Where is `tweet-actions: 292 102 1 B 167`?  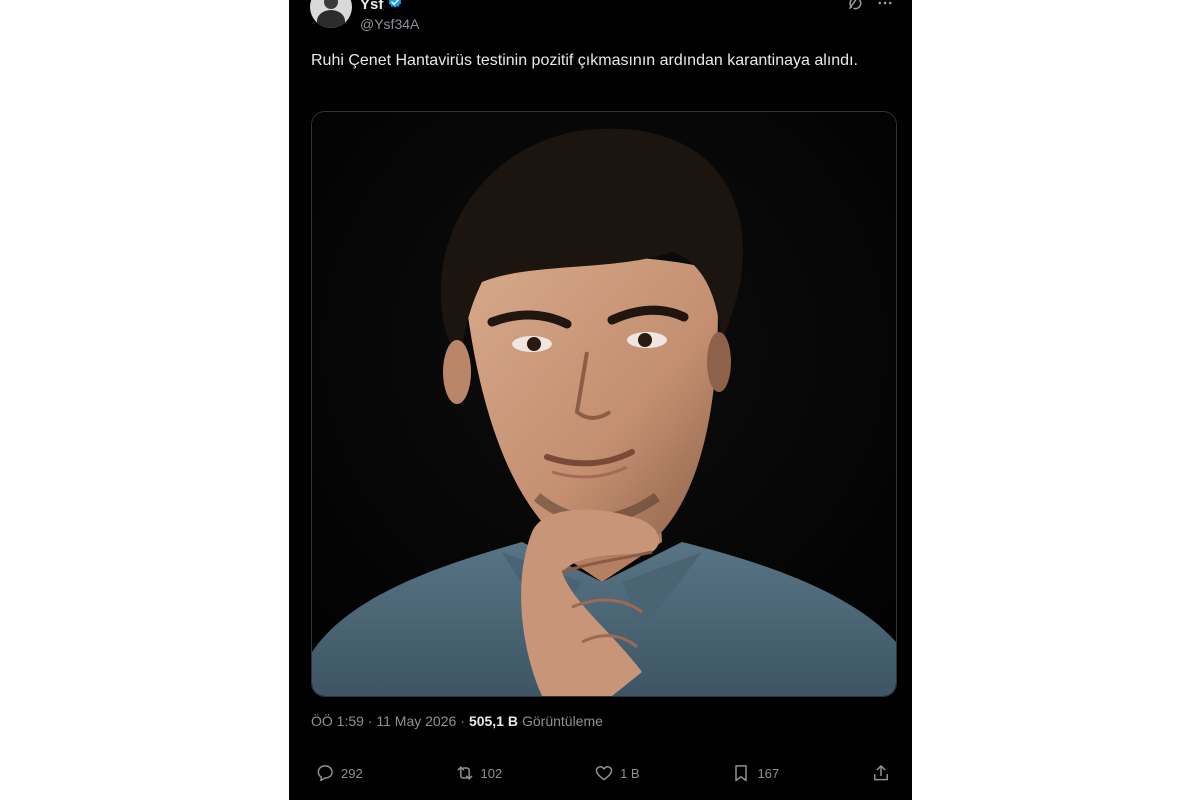
tweet-actions: 292 102 1 B 167 is located at coordinates (603, 773).